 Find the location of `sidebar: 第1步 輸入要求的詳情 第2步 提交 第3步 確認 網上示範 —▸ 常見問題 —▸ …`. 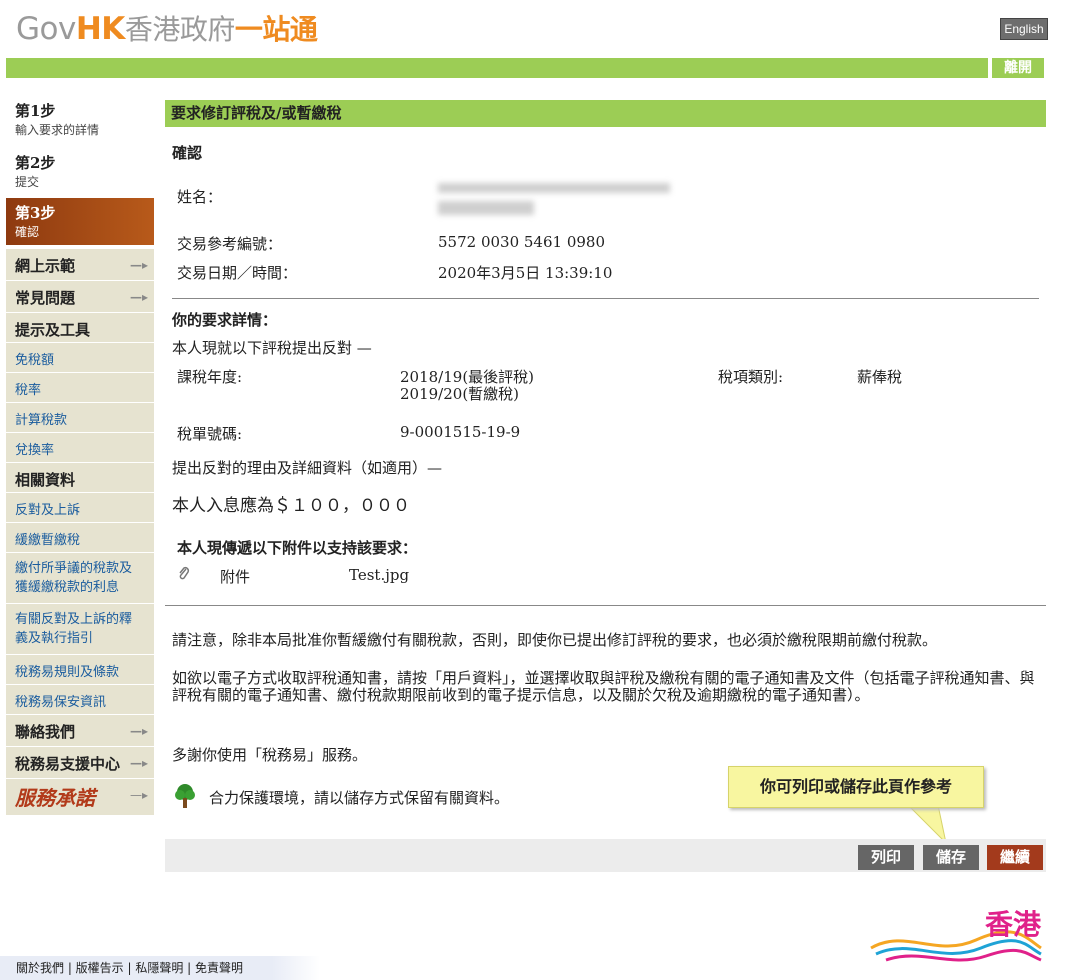

sidebar: 第1步 輸入要求的詳情 第2步 提交 第3步 確認 網上示範 —▸ 常見問題 —▸ … is located at coordinates (80, 456).